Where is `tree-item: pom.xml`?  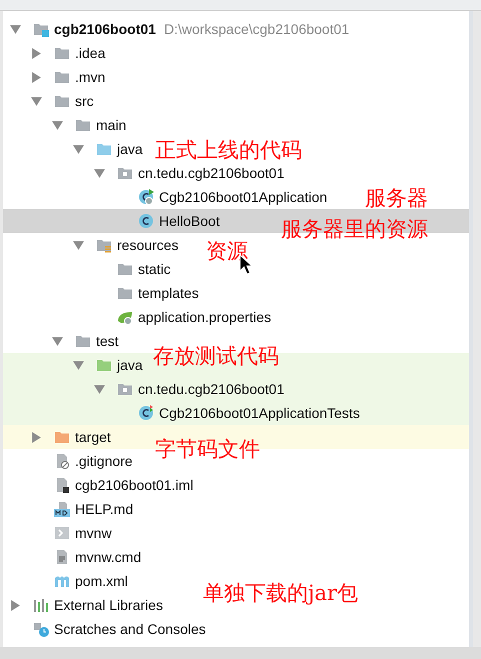 tree-item: pom.xml is located at coordinates (101, 581).